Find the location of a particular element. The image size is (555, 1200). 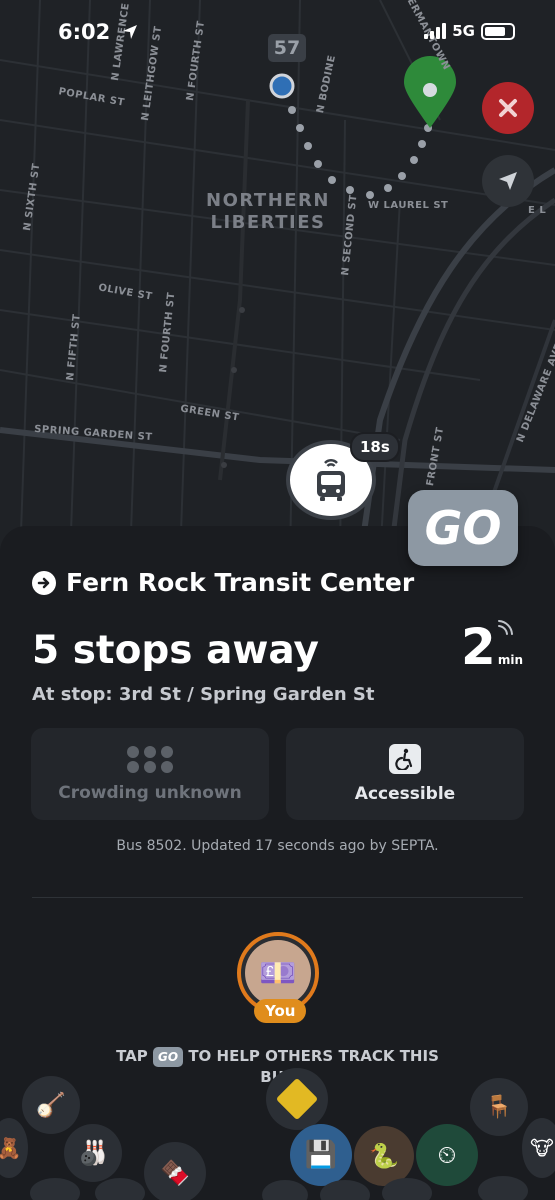

crowding-icon is located at coordinates (150, 759).